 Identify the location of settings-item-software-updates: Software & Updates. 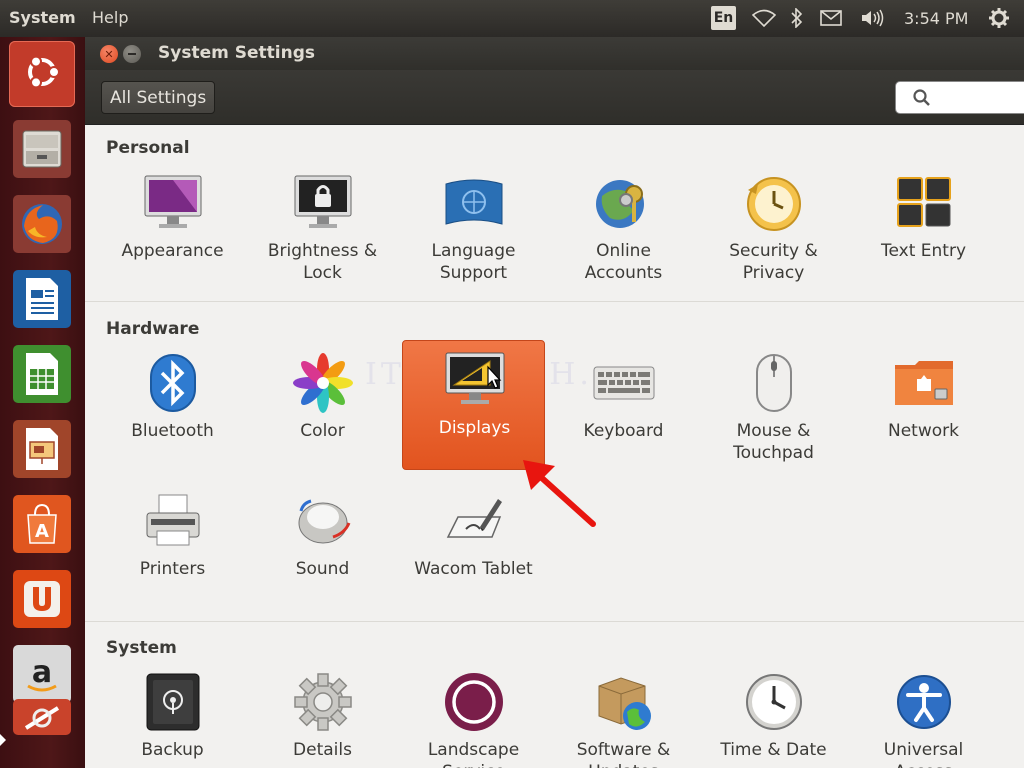
(623, 717).